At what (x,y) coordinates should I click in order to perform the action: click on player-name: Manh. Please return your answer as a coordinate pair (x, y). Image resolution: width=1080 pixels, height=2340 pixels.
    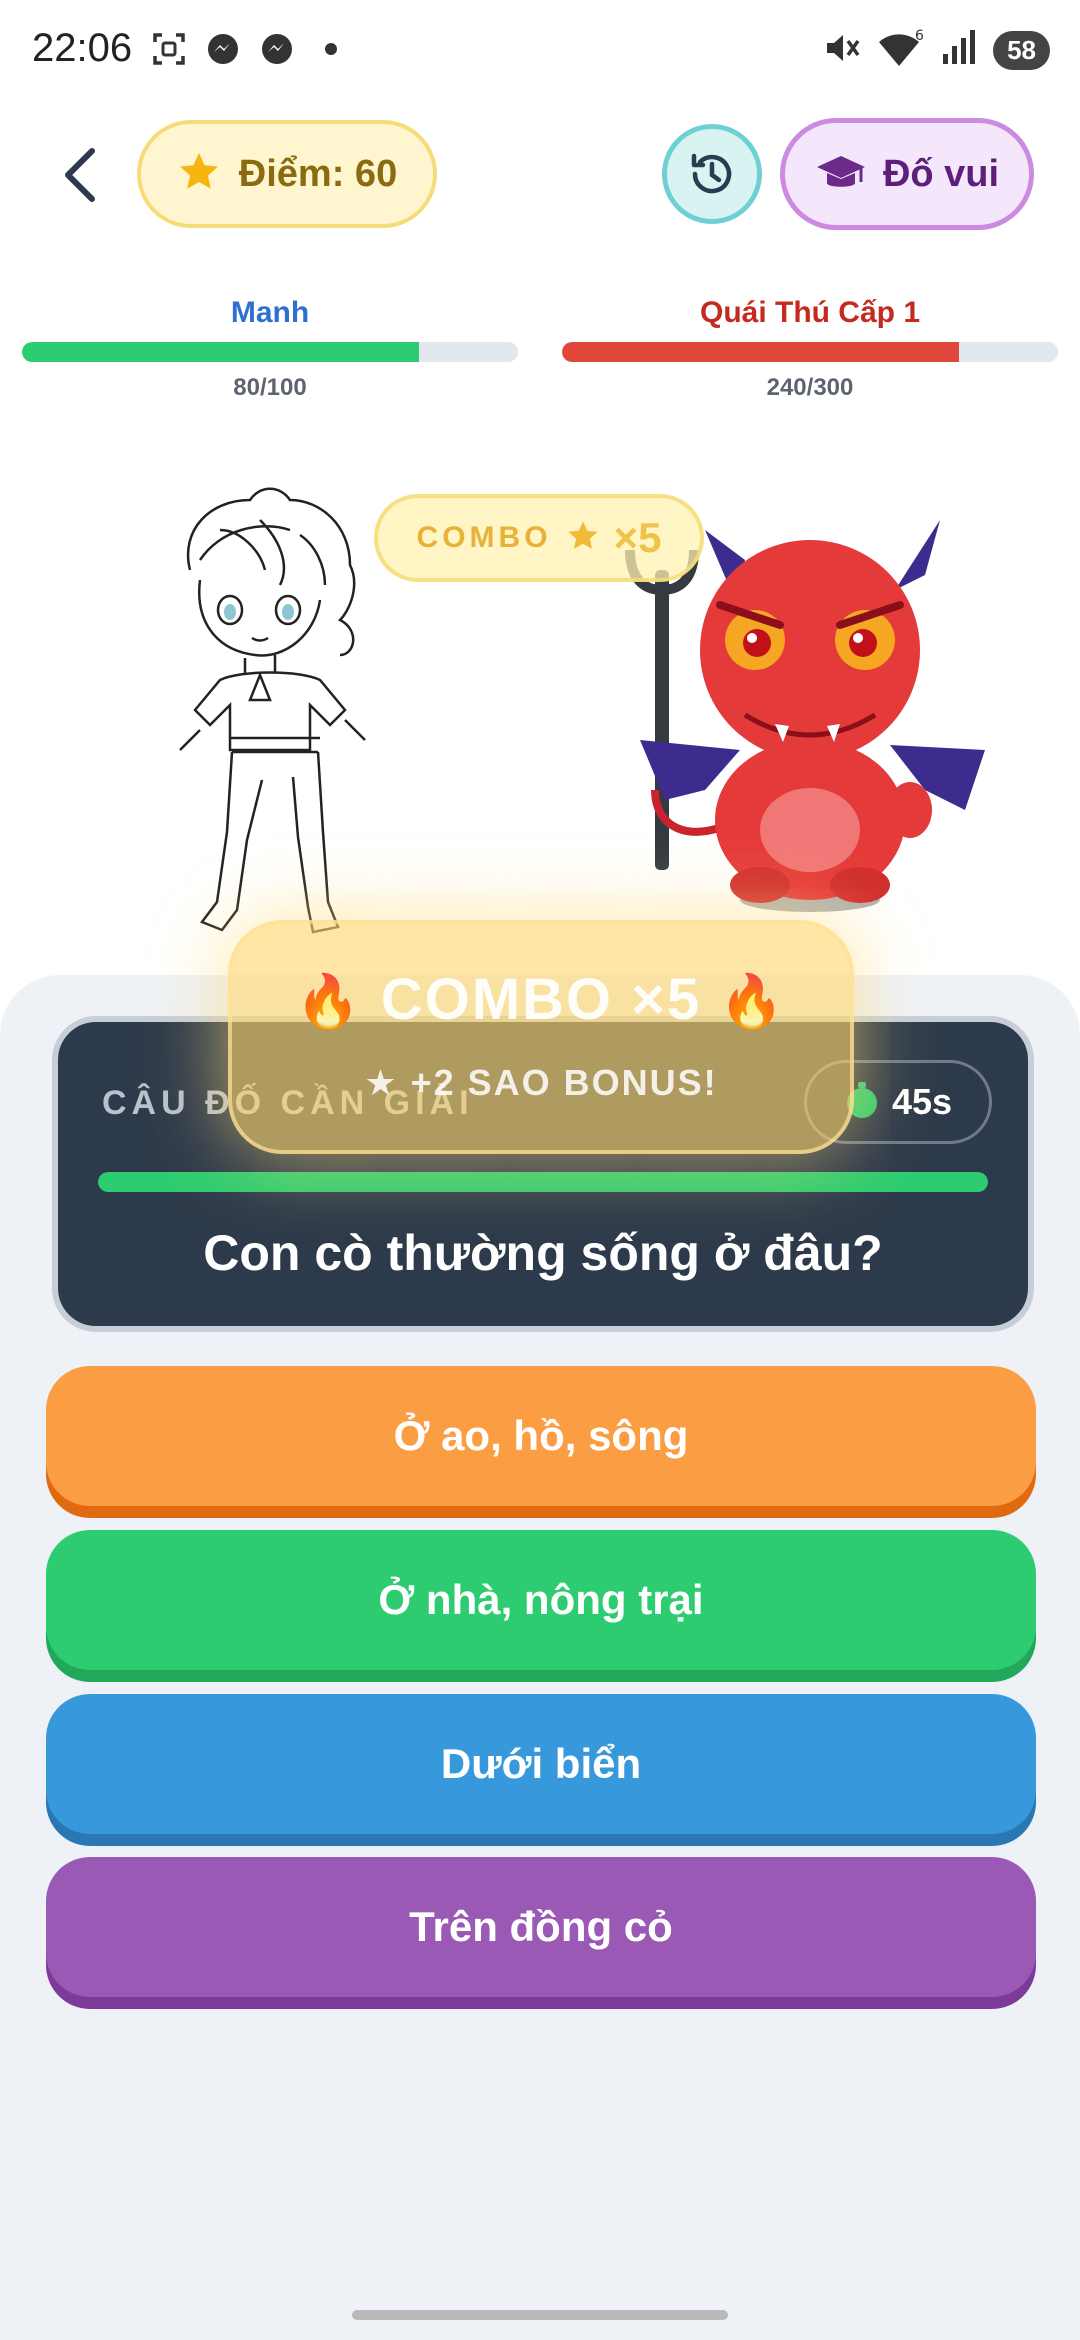
    Looking at the image, I should click on (270, 312).